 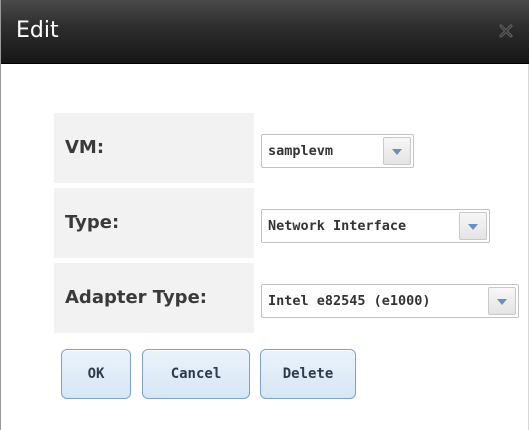 I want to click on adapter-type-label-cell: Adapter Type:, so click(x=154, y=298).